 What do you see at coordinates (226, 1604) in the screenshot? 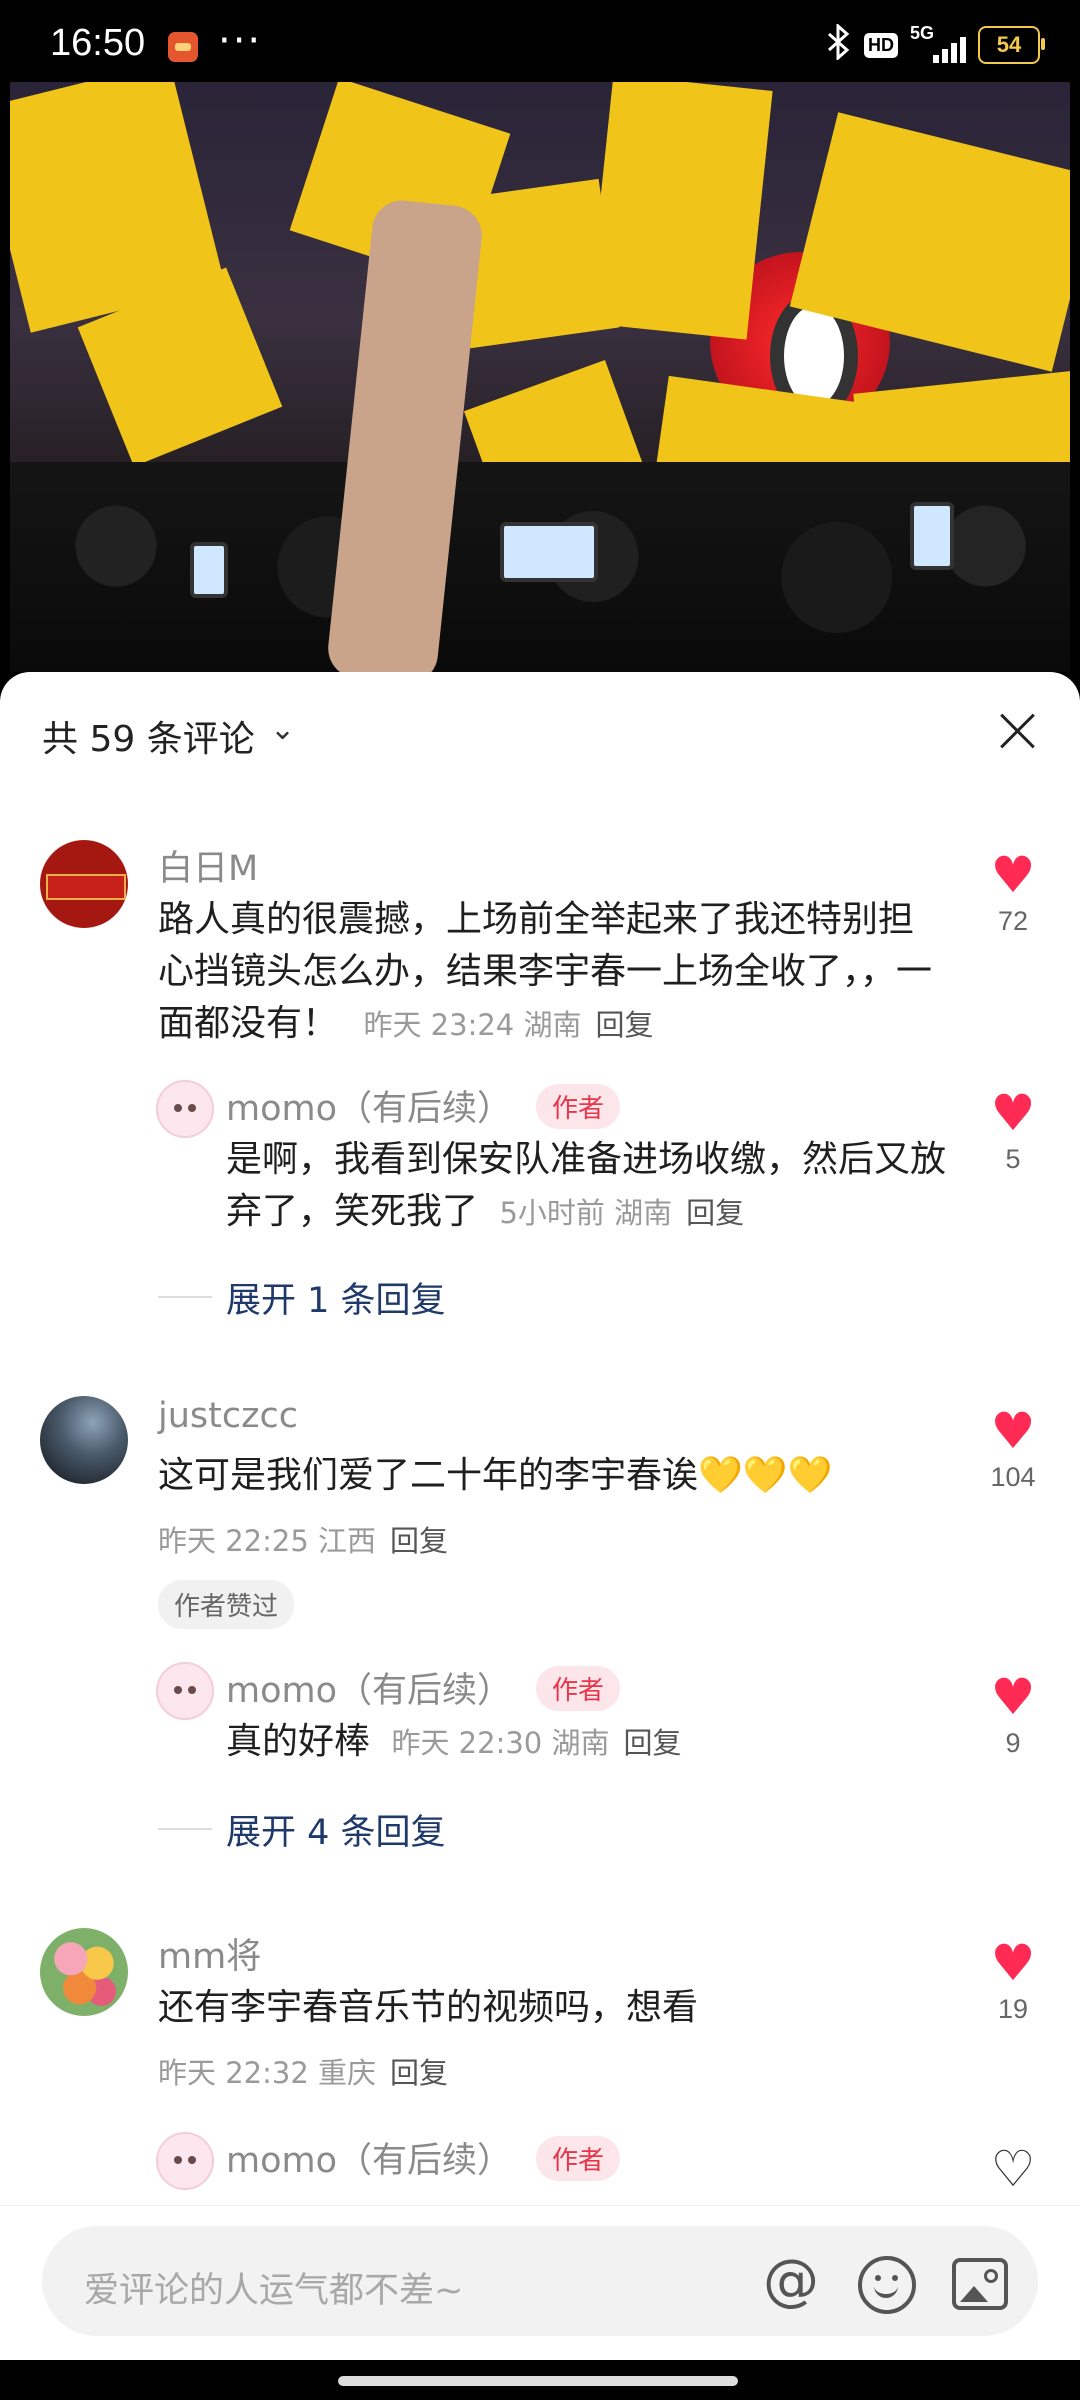
I see `author-liked-badge: 作者赞过` at bounding box center [226, 1604].